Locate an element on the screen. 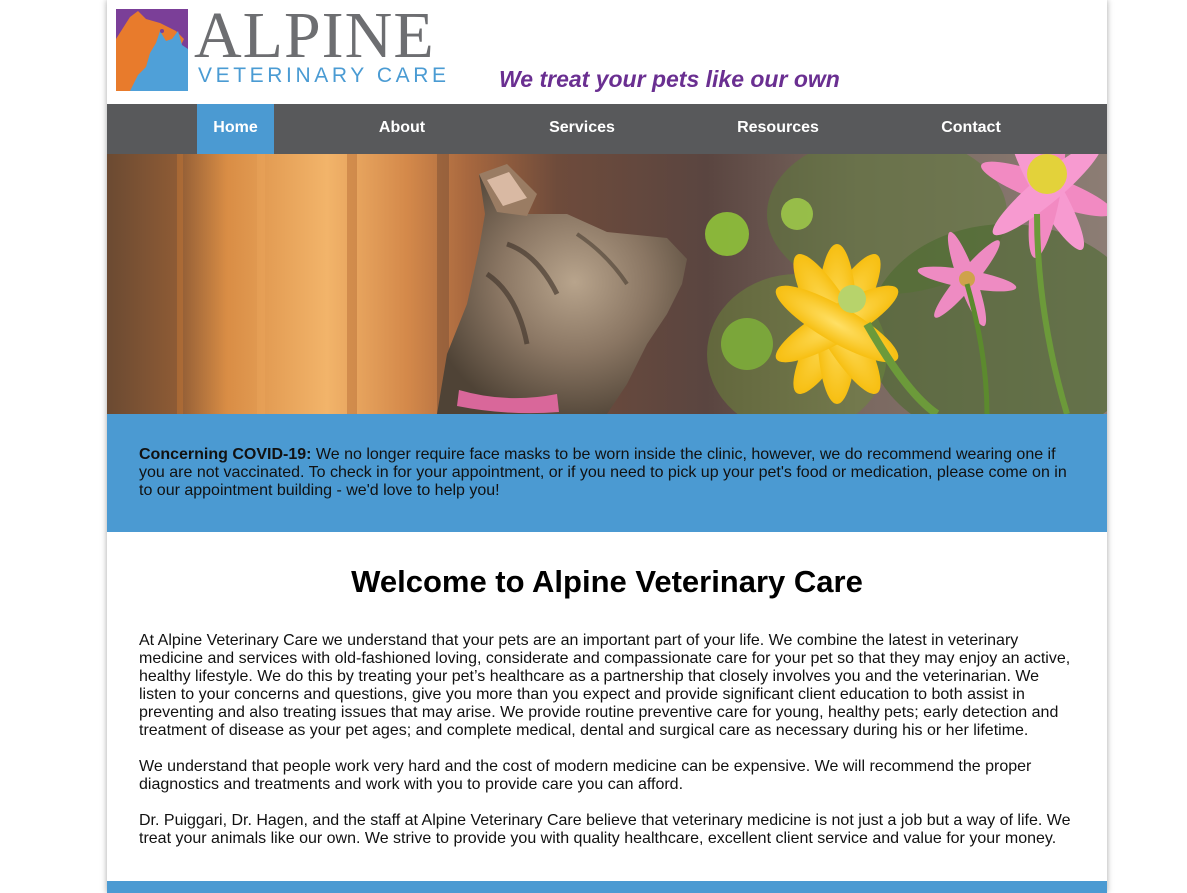 This screenshot has height=893, width=1187. covid-notice-heading: Concerning COVID-19: is located at coordinates (225, 454).